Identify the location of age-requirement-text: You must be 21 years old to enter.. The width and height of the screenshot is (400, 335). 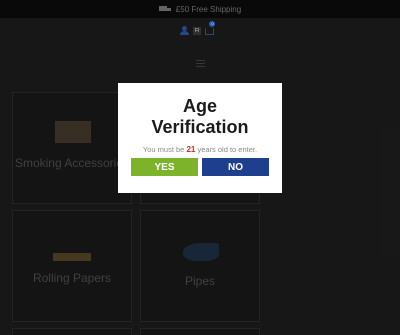
(200, 149).